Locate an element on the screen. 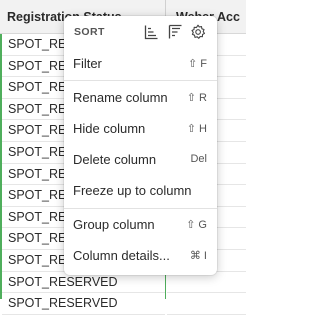 This screenshot has width=320, height=315. menu-item-rename-column: Rename column ⇧ R is located at coordinates (140, 97).